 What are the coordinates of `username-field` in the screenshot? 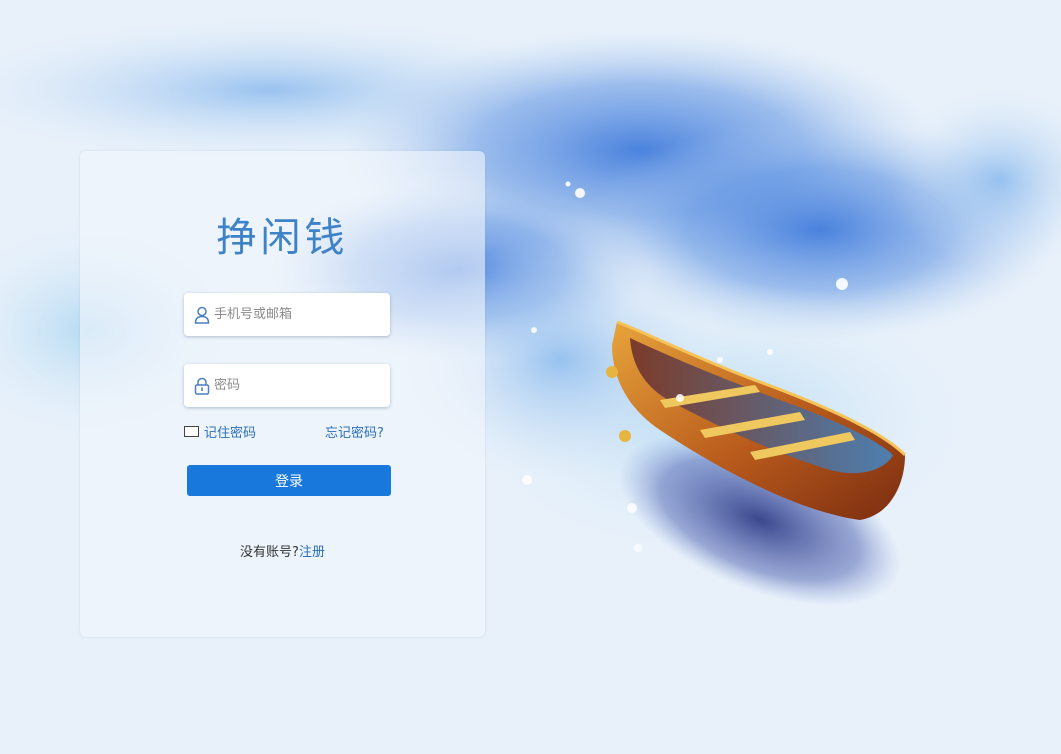 It's located at (287, 314).